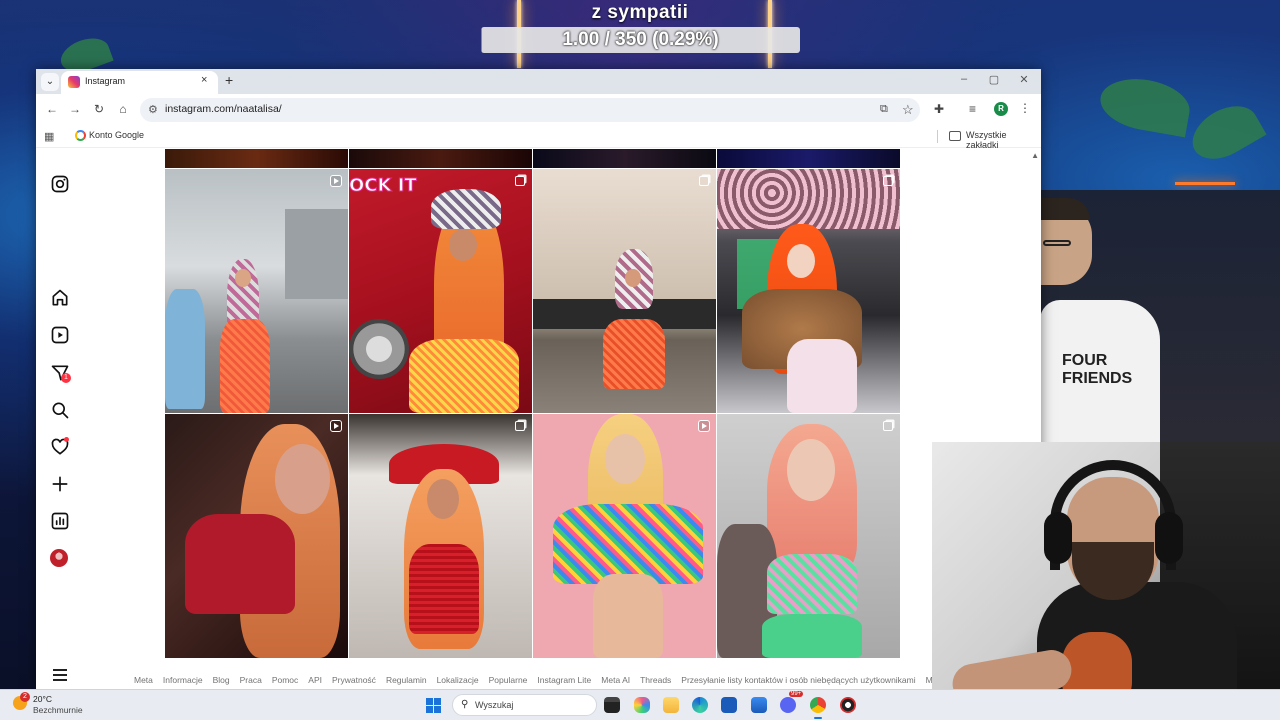 The image size is (1280, 720). I want to click on taskbar-search-box: ⚲ Wyszukaj, so click(524, 705).